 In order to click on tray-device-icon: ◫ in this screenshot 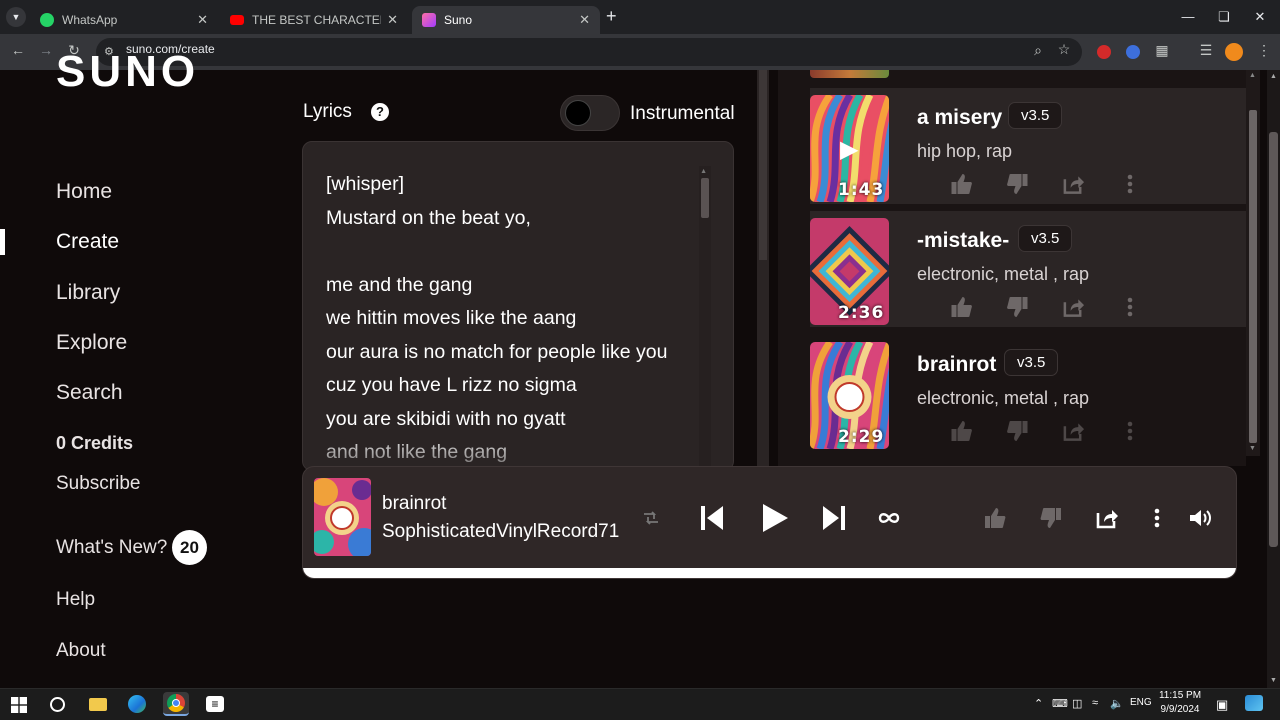, I will do `click(1077, 703)`.